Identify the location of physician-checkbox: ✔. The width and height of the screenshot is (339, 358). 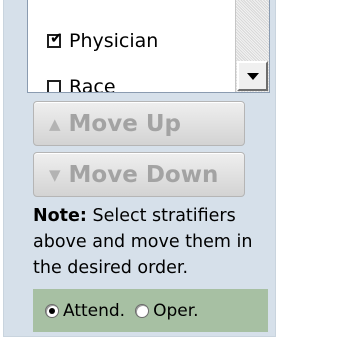
(55, 38).